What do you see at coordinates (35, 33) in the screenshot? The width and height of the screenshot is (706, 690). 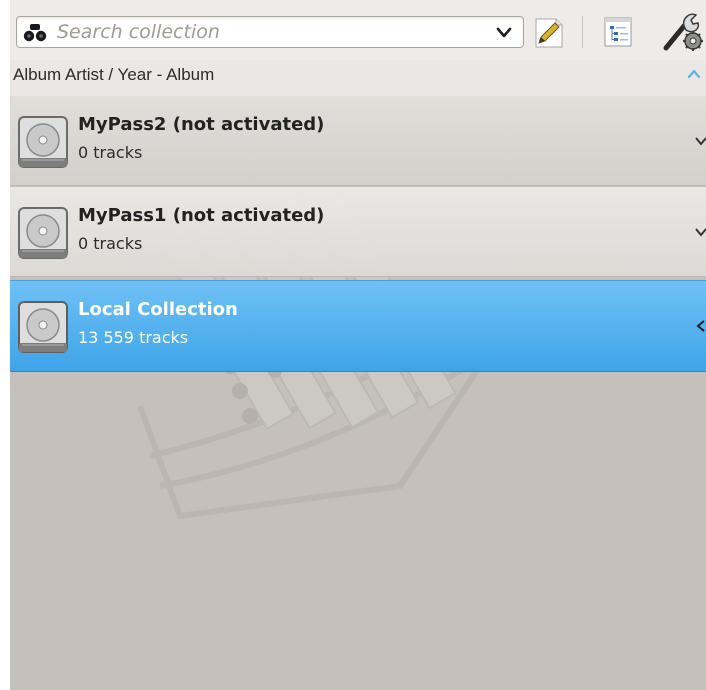 I see `binoculars-icon` at bounding box center [35, 33].